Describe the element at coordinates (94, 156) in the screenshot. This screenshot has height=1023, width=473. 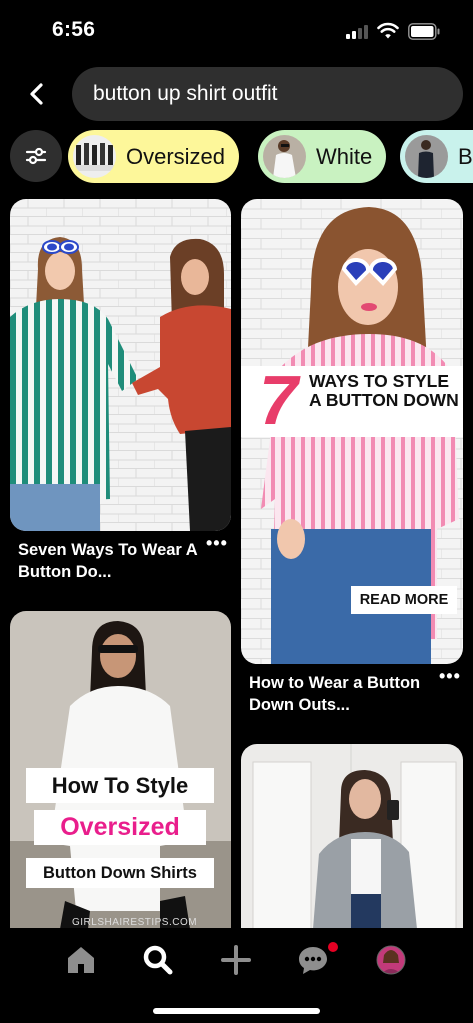
I see `chip-oversized-thumbnail` at that location.